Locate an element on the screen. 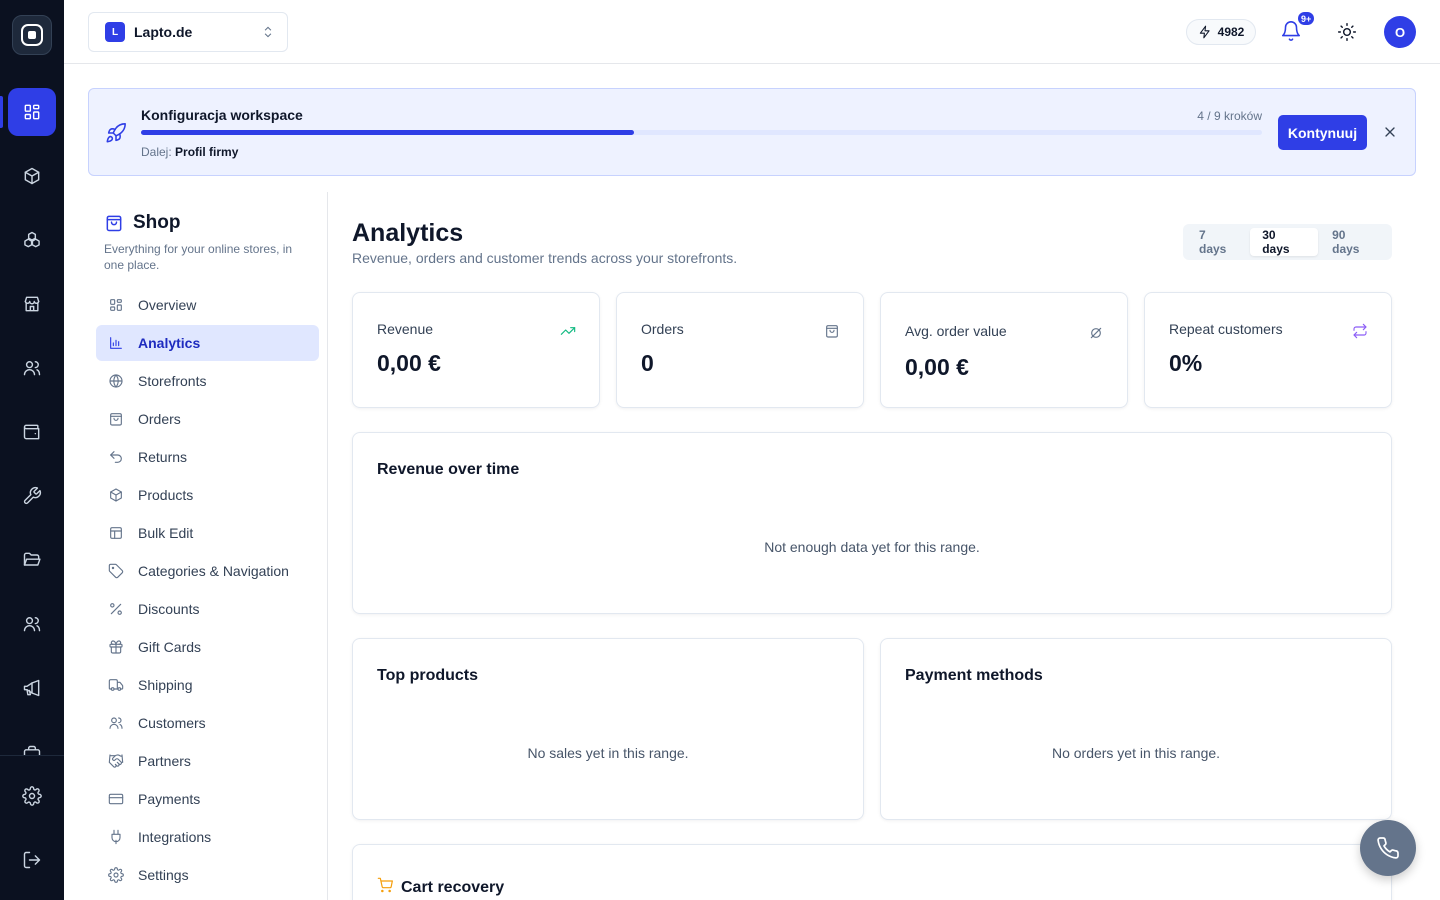 This screenshot has height=900, width=1440. nav-label: Bulk Edit is located at coordinates (166, 533).